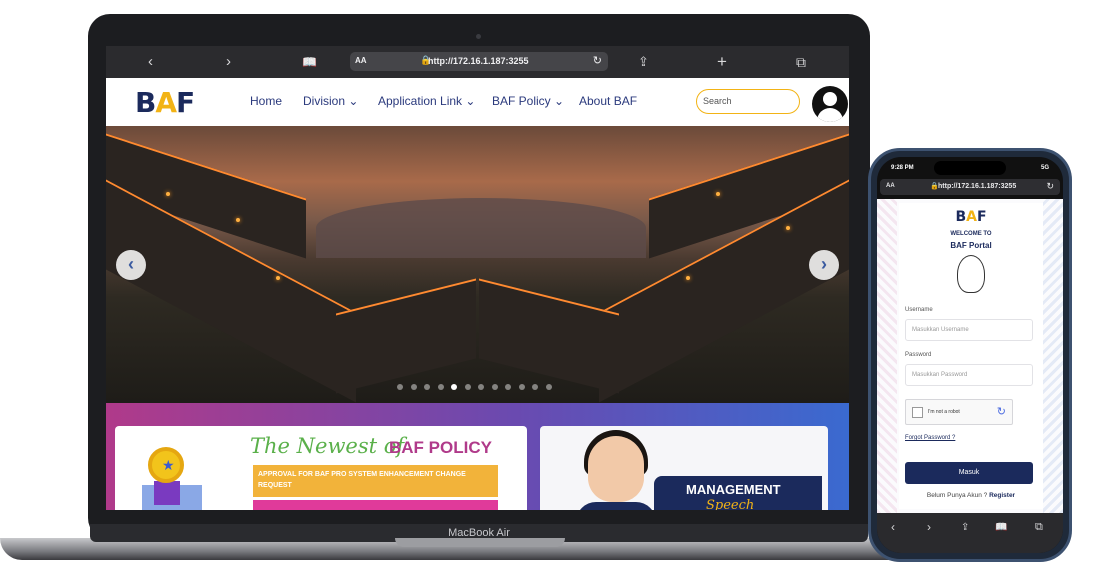 This screenshot has height=577, width=1096. Describe the element at coordinates (131, 265) in the screenshot. I see `carousel-prev-button: ‹` at that location.